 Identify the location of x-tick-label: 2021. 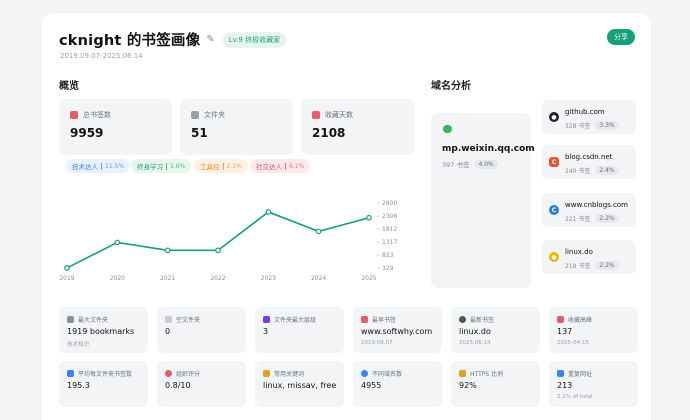
(167, 278).